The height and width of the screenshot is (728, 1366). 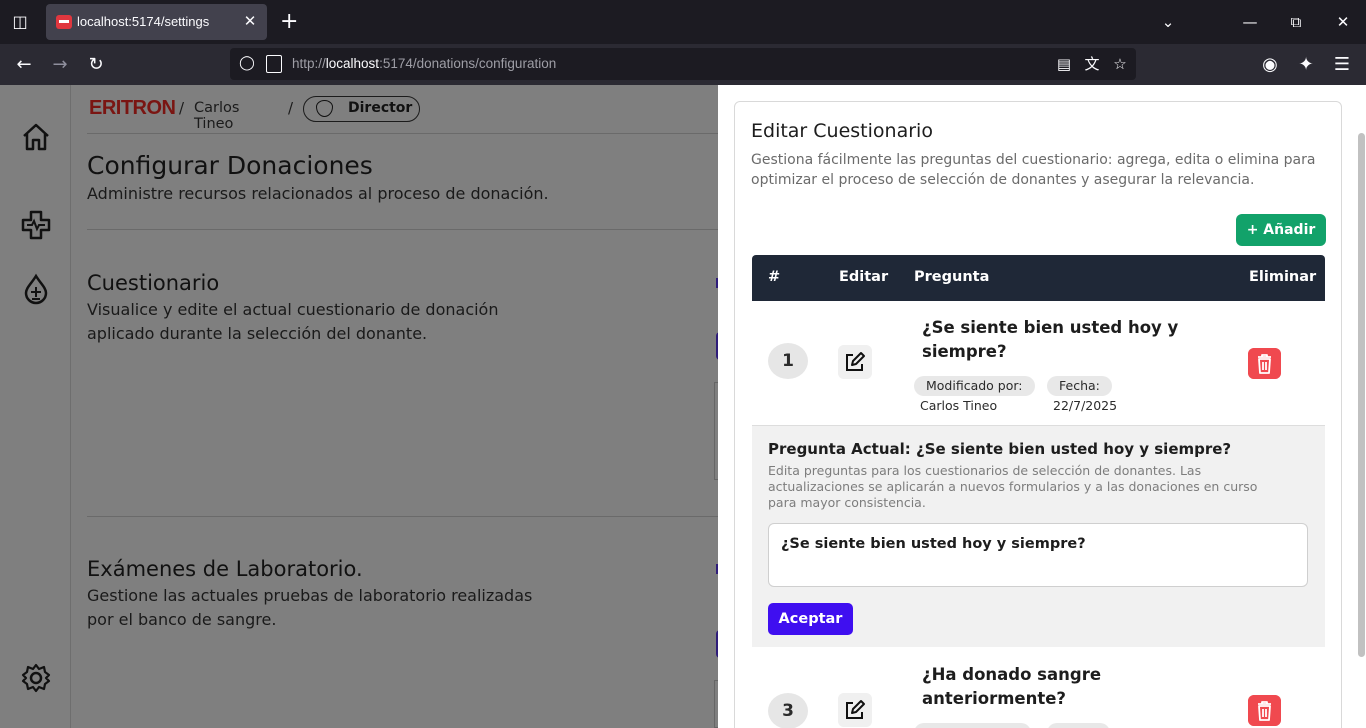 I want to click on table-row: 3 ¿Ha donado sangre anteriormente?, so click(x=1038, y=687).